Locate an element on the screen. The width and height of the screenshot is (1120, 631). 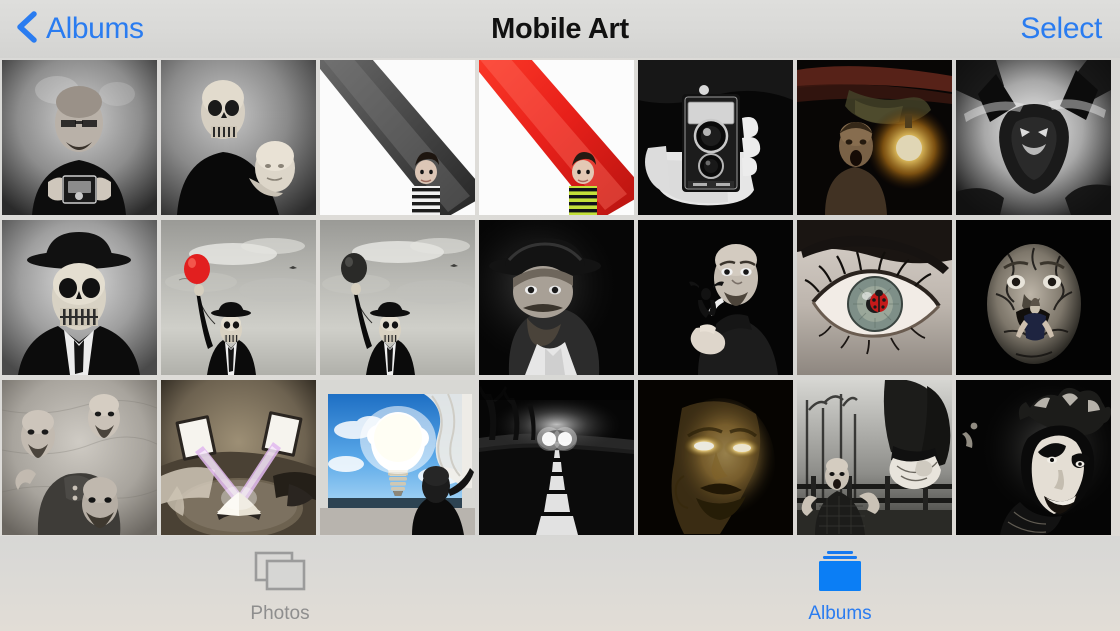
navigation-bar: Albums Mobile Art Select is located at coordinates (560, 29).